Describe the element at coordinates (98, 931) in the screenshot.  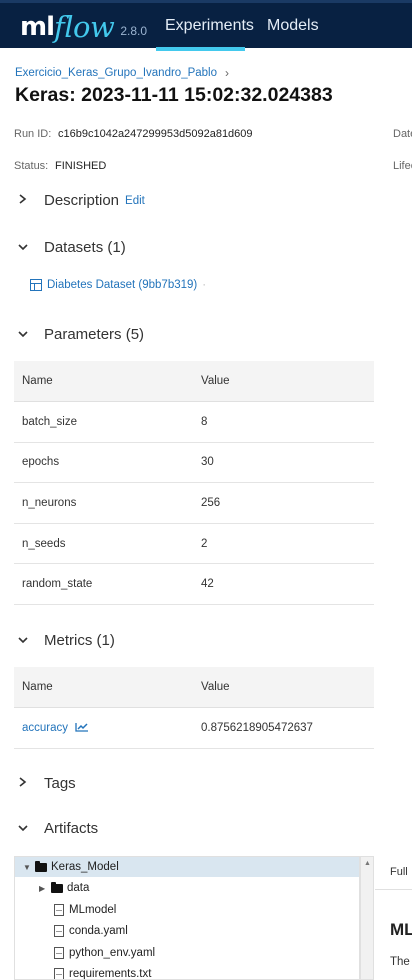
I see `tree-node-label: conda.yaml` at that location.